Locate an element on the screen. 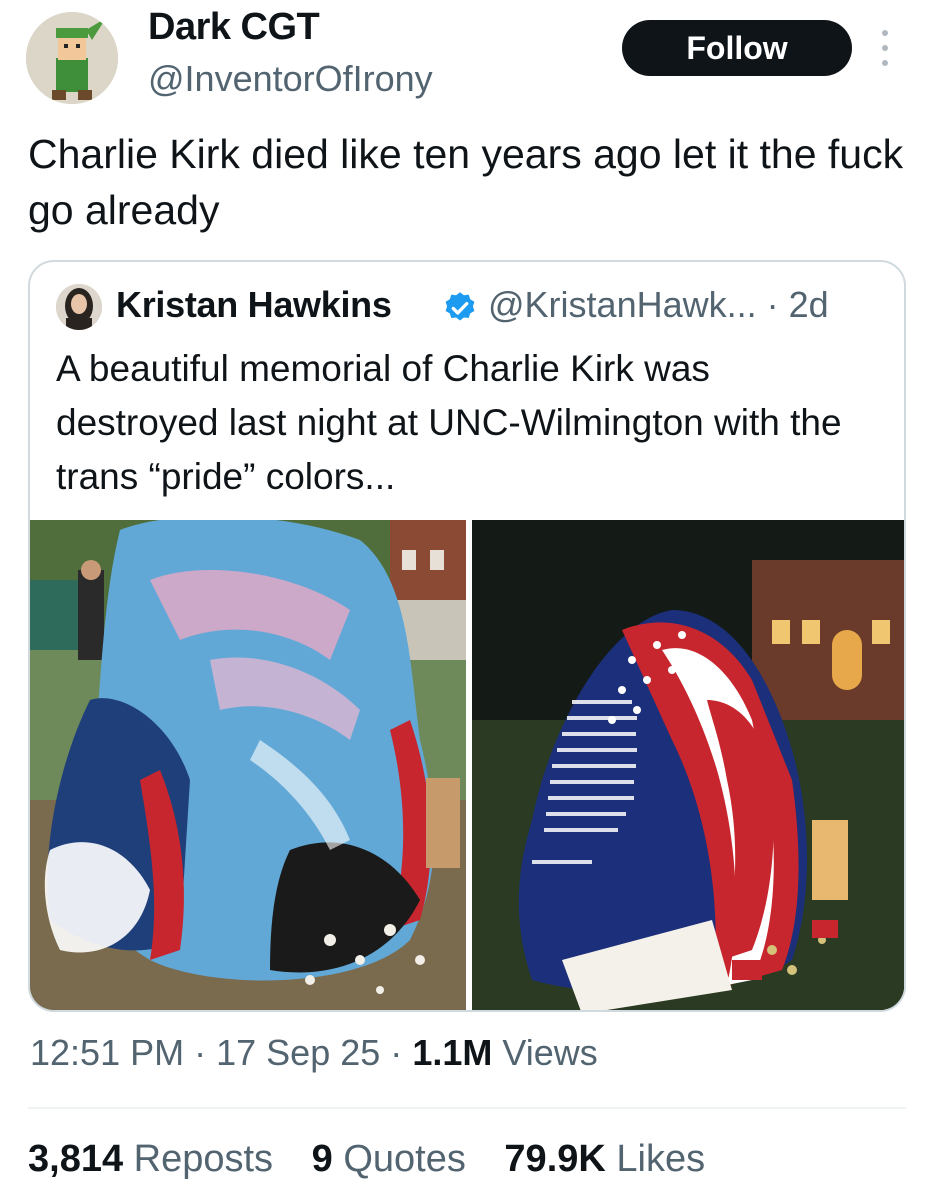  quoted-author-avatar is located at coordinates (79, 307).